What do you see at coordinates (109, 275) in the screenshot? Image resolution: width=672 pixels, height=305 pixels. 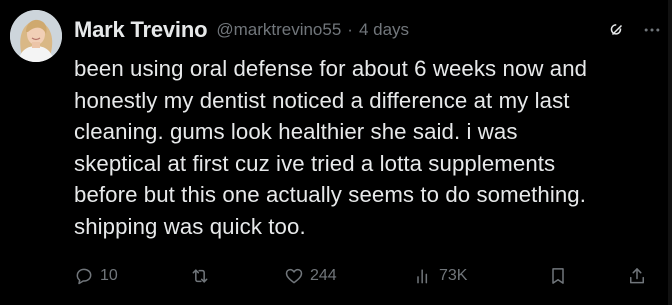 I see `reply-count: 10` at bounding box center [109, 275].